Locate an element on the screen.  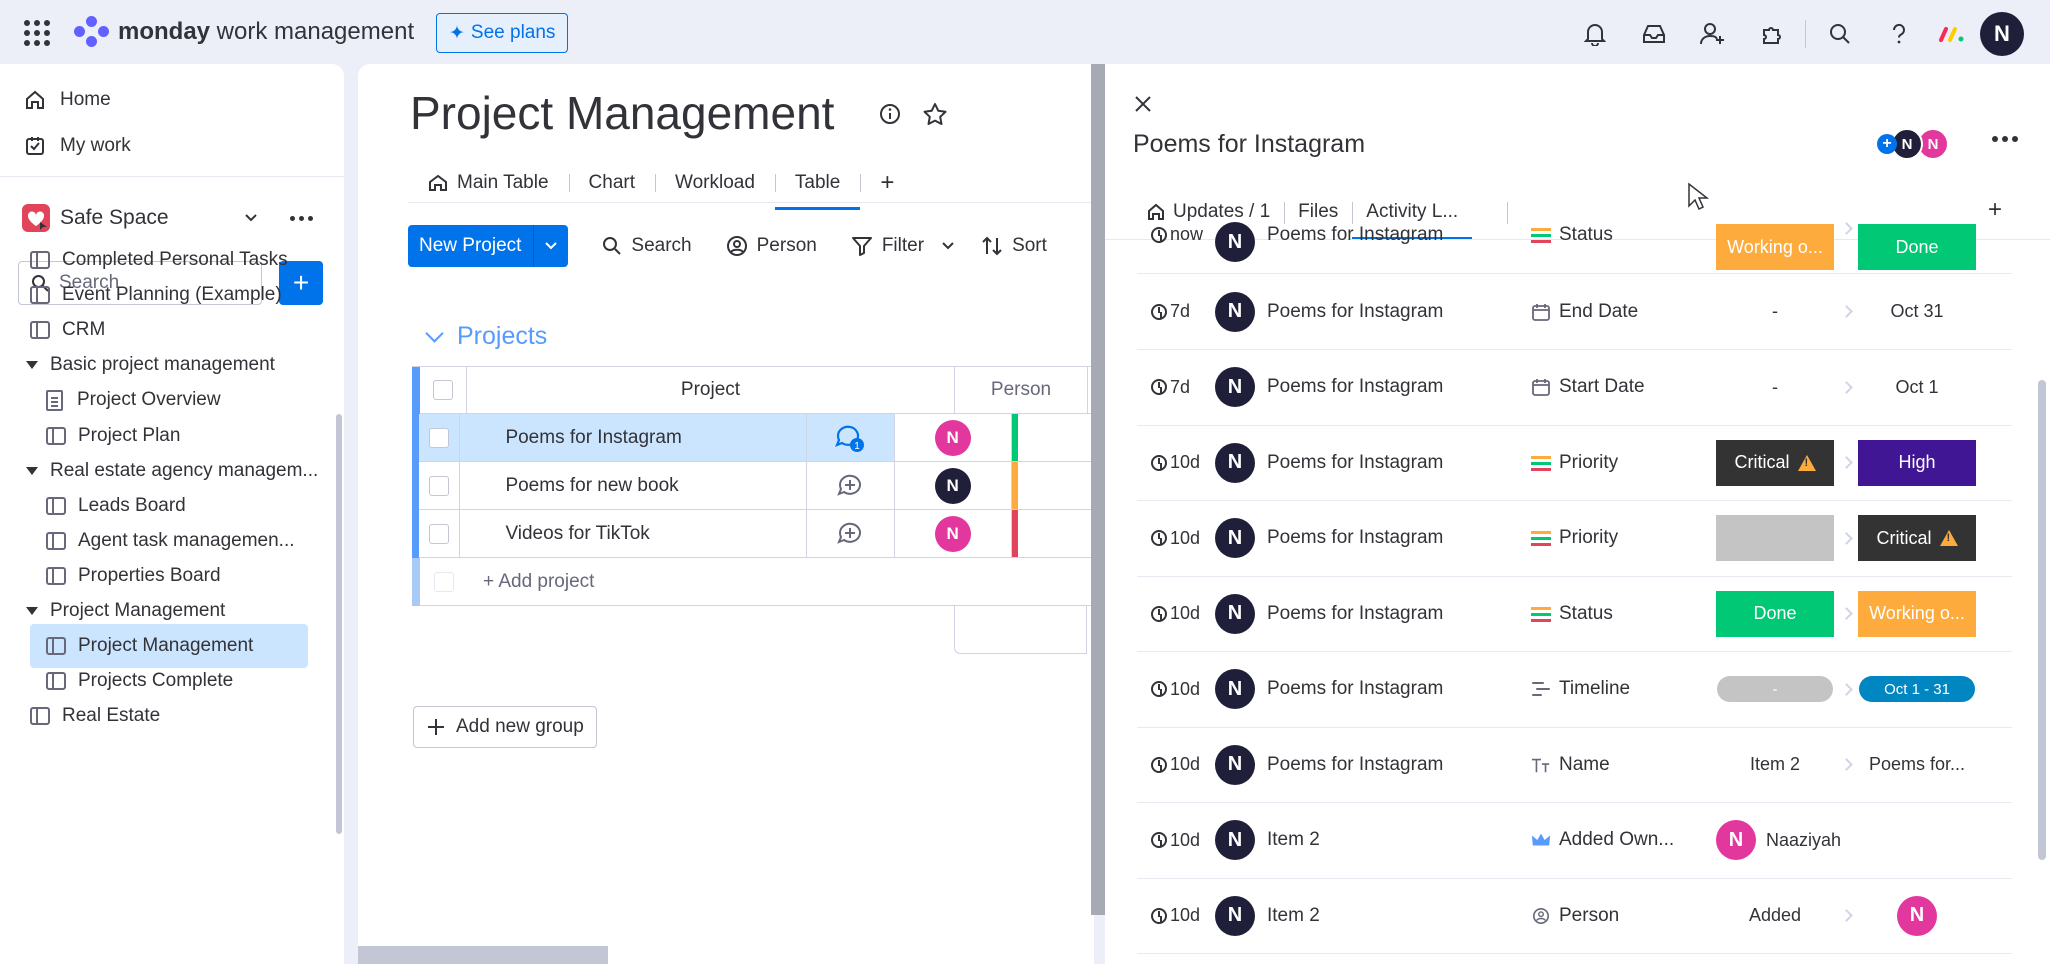
apps-marketplace-icon is located at coordinates (1771, 34).